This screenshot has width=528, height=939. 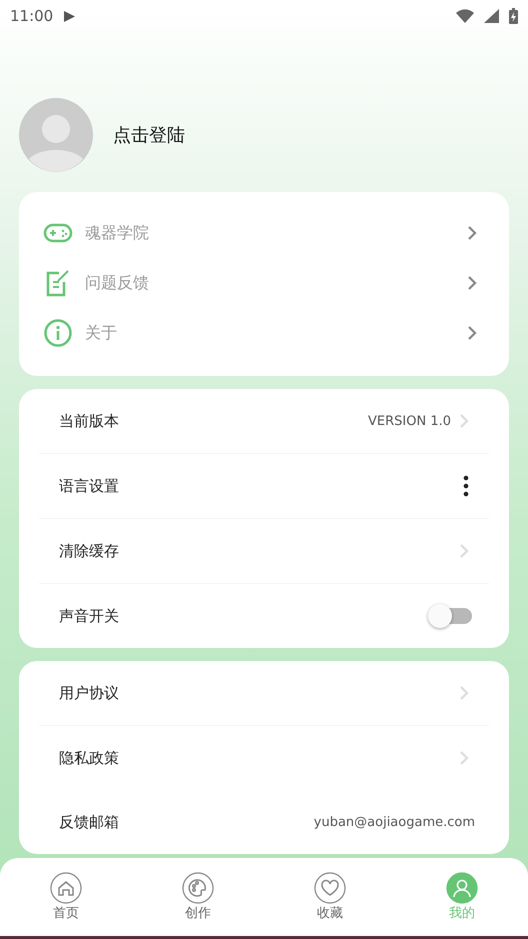 What do you see at coordinates (491, 16) in the screenshot?
I see `signal-icon` at bounding box center [491, 16].